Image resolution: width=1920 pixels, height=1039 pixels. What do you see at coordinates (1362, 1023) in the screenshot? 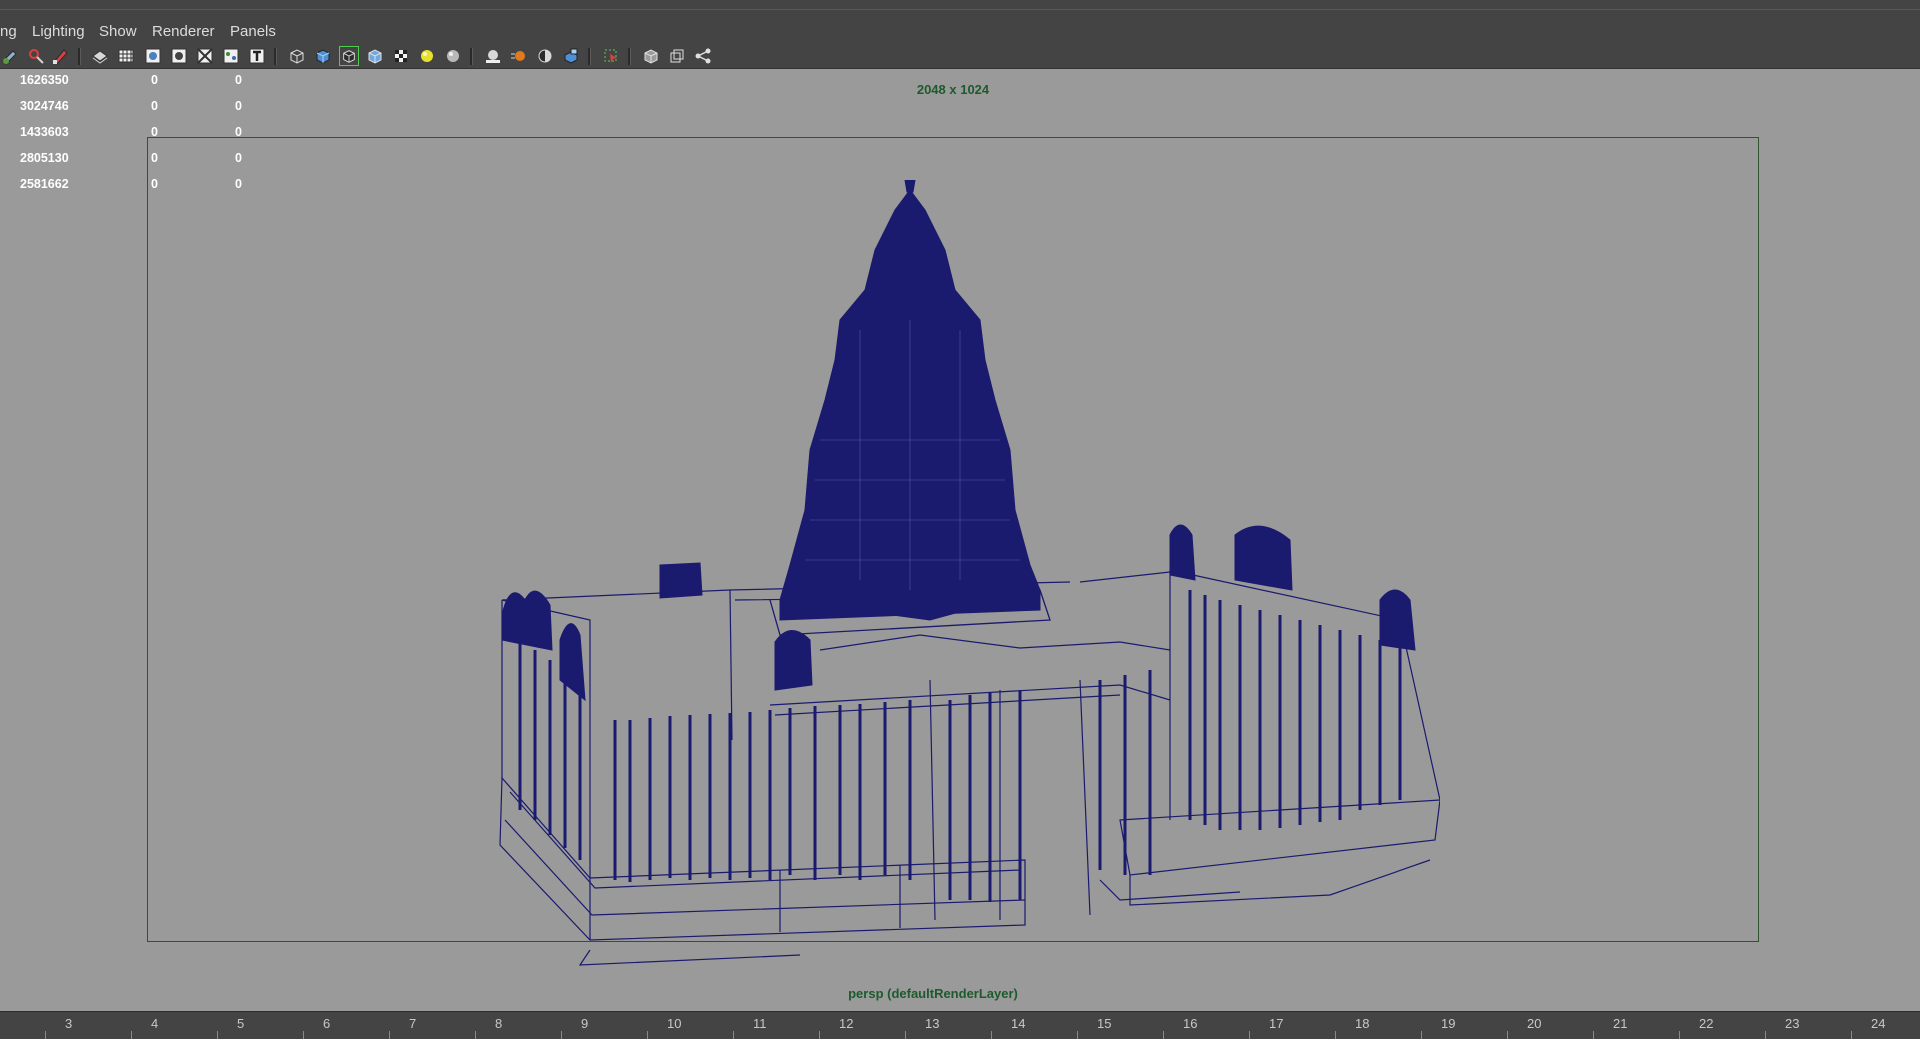
I see `timeline-tick-label: 18` at bounding box center [1362, 1023].